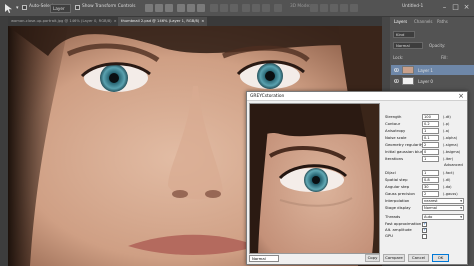 The image size is (474, 266). I want to click on fill-label: Fill:, so click(444, 57).